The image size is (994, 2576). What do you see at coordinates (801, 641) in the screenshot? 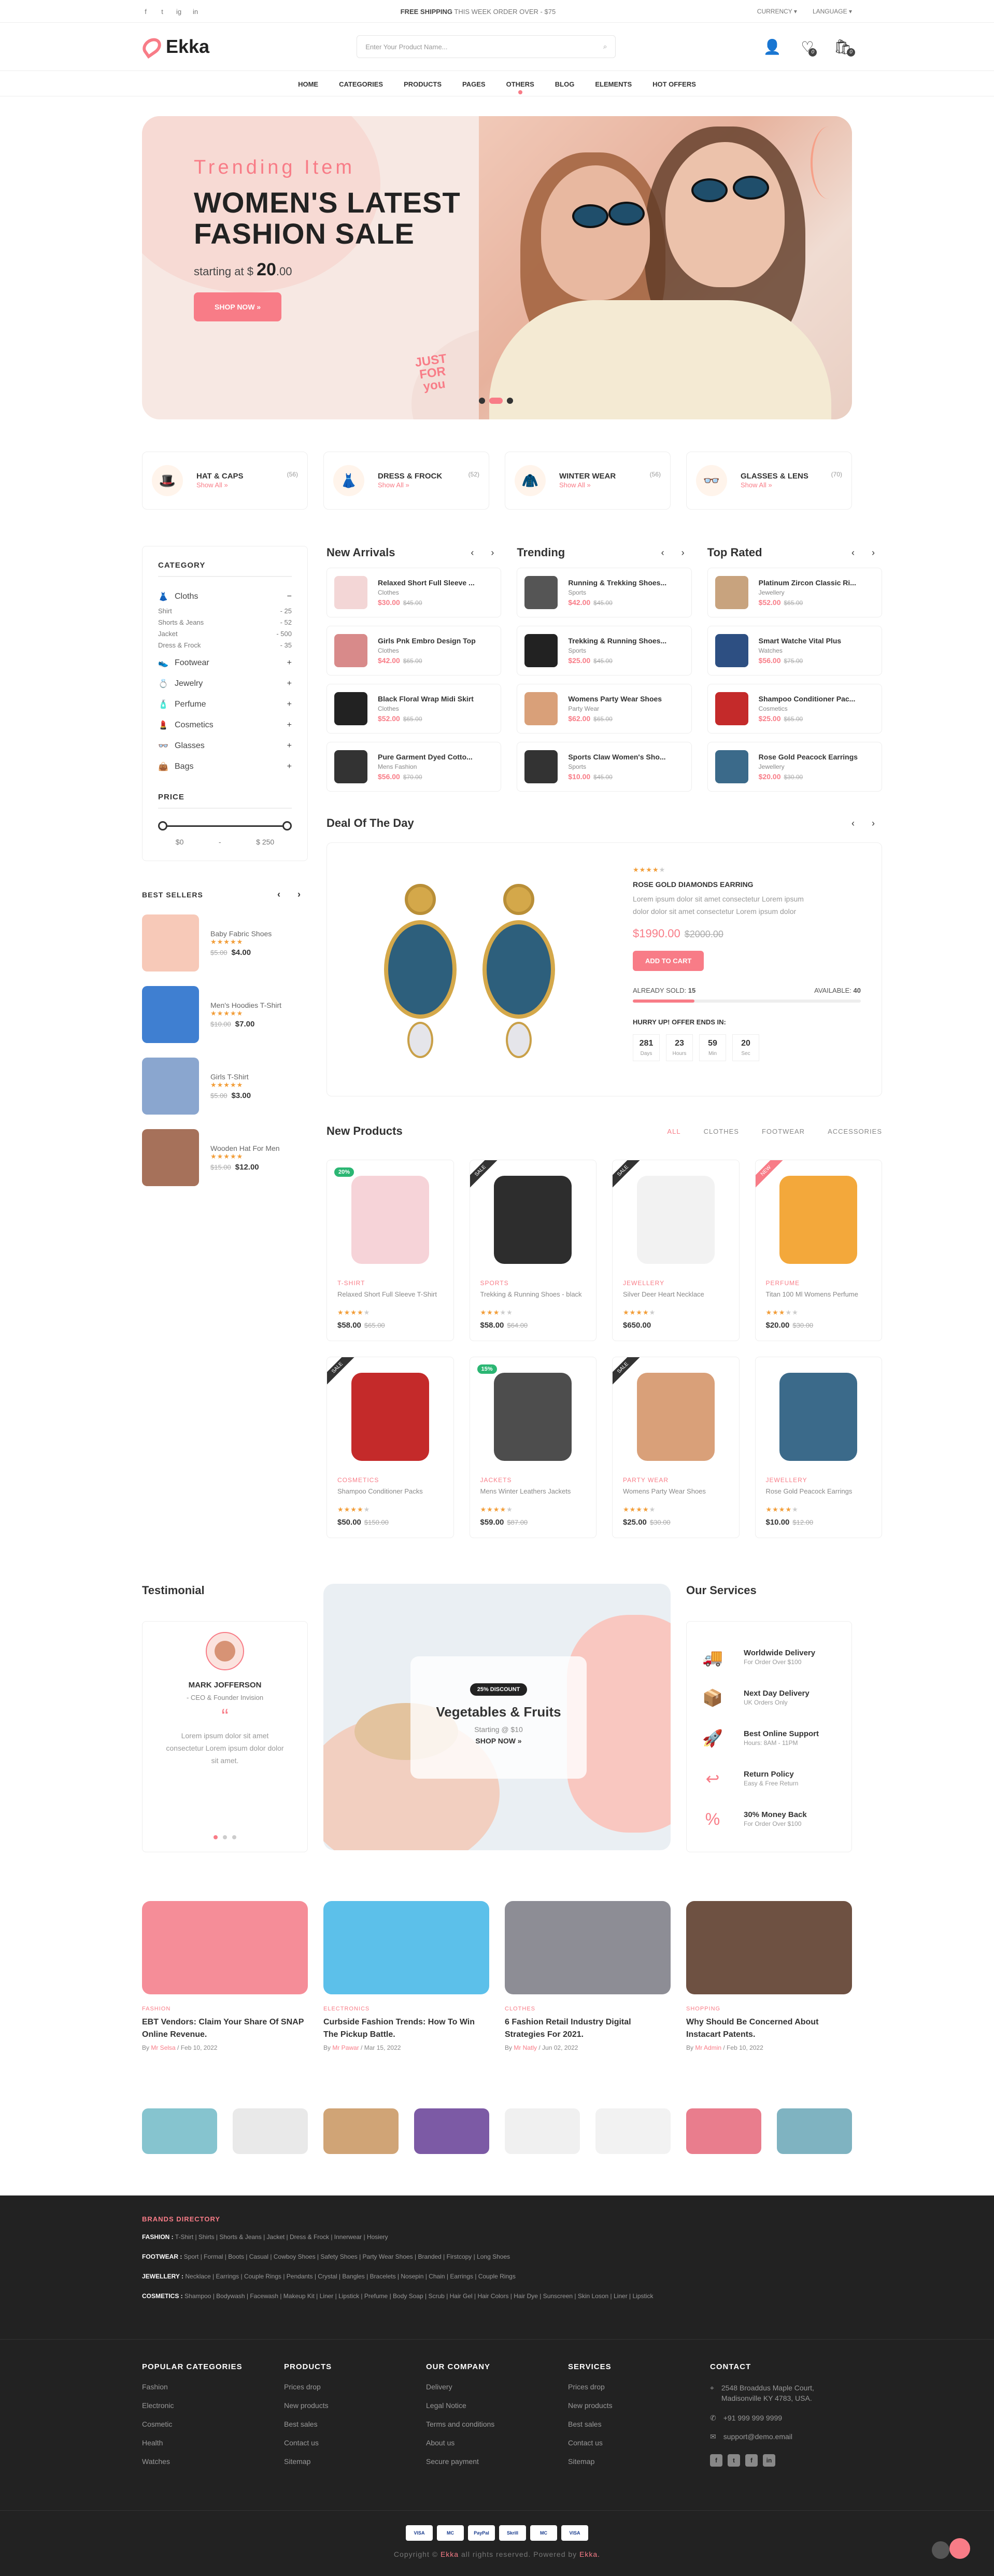
I see `product-name: Smart Watche Vital Plus` at bounding box center [801, 641].